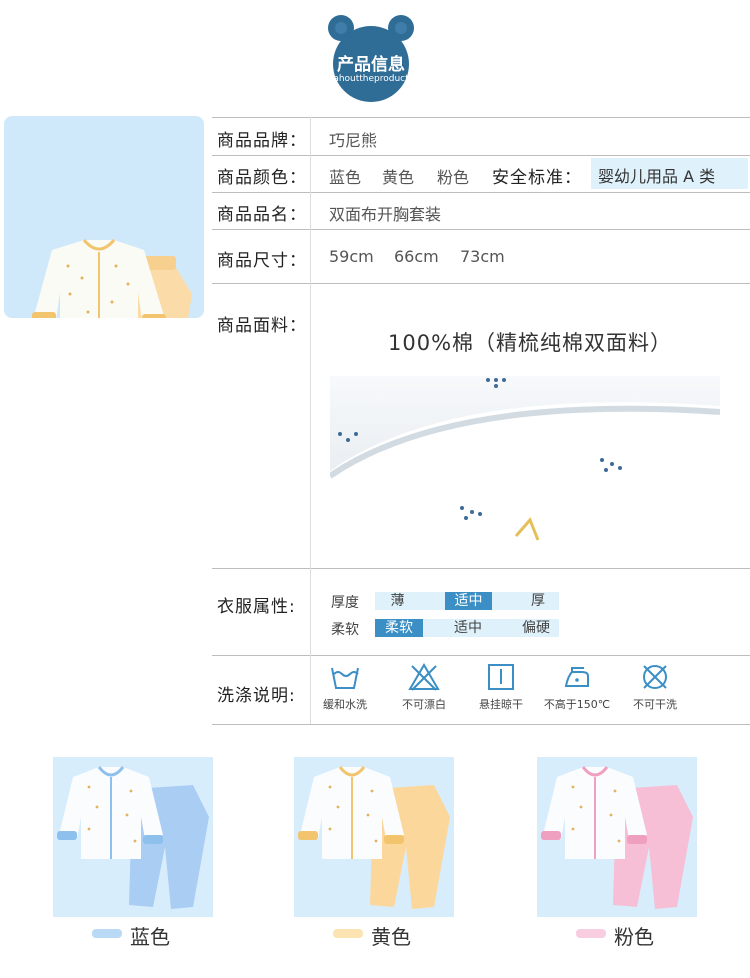 The width and height of the screenshot is (750, 978). Describe the element at coordinates (353, 140) in the screenshot. I see `brand-value: 巧尼熊` at that location.